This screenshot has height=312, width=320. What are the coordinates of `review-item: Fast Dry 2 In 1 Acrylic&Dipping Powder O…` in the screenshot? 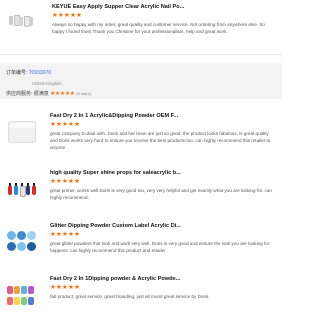 It's located at (141, 137).